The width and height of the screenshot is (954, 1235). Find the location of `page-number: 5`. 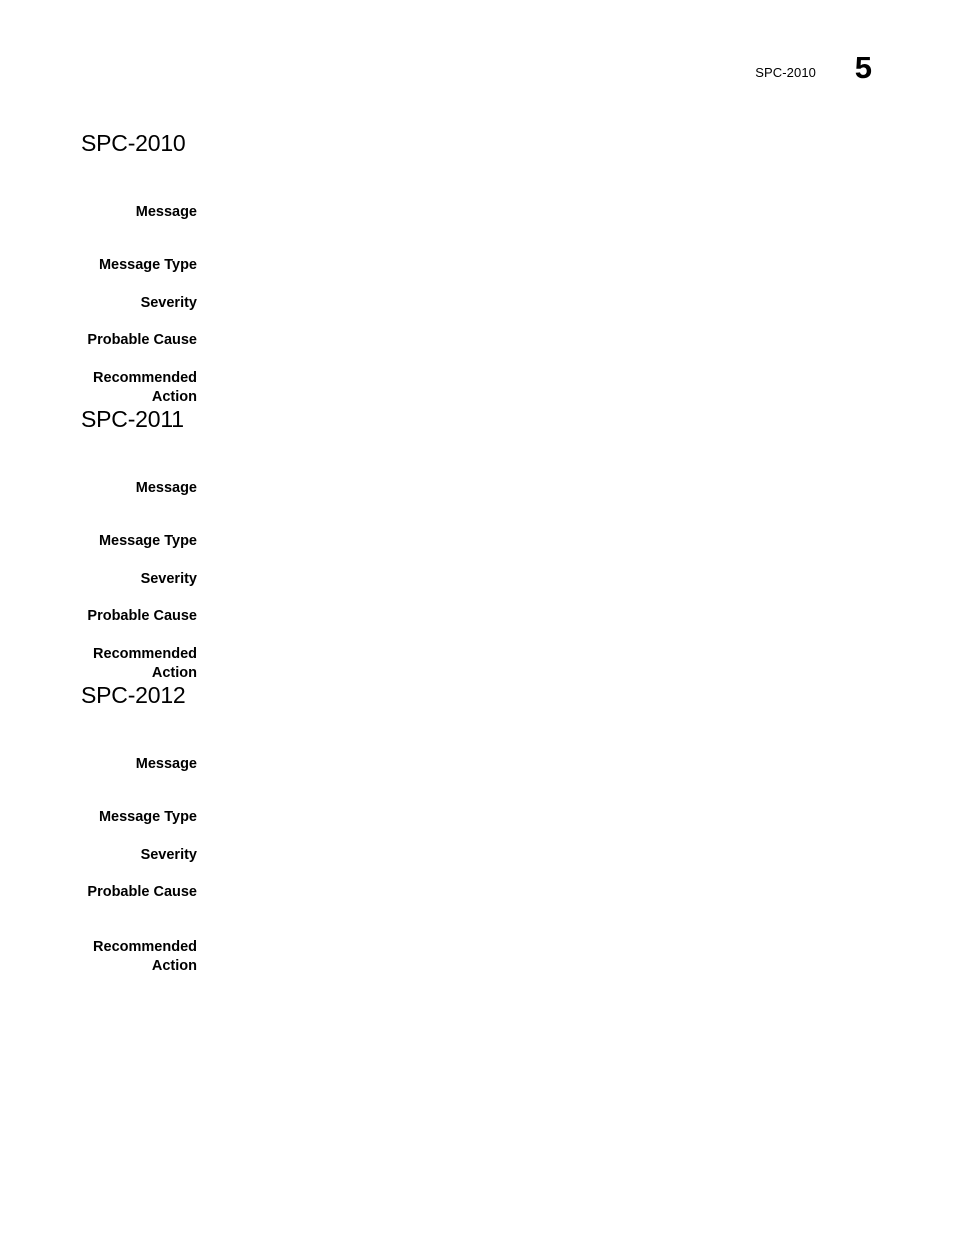

page-number: 5 is located at coordinates (863, 67).